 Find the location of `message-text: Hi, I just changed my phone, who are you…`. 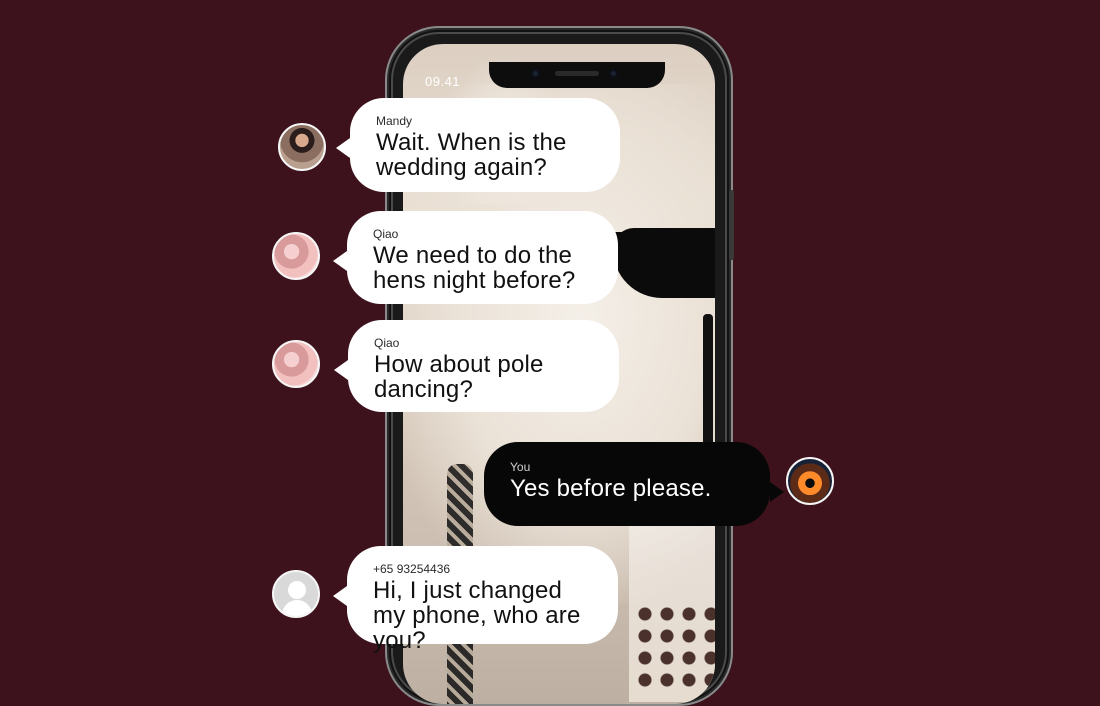

message-text: Hi, I just changed my phone, who are you… is located at coordinates (477, 615).